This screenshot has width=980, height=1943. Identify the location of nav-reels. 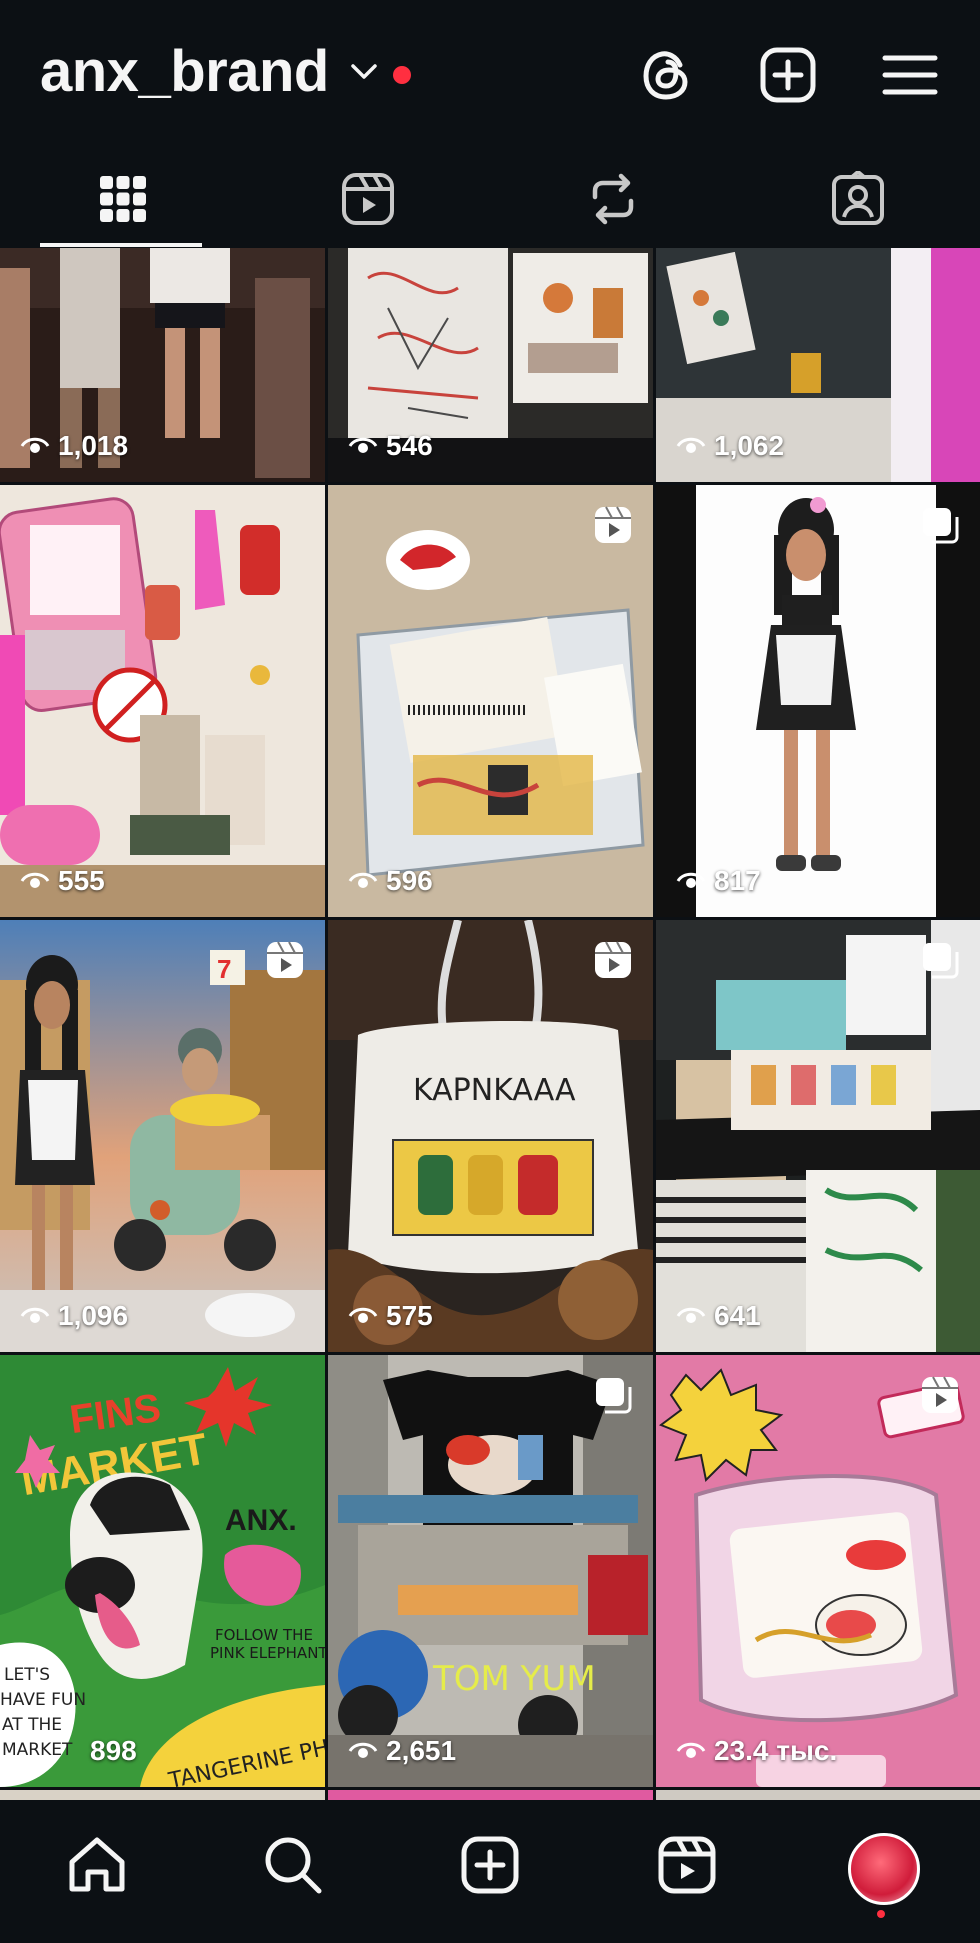
(687, 1865).